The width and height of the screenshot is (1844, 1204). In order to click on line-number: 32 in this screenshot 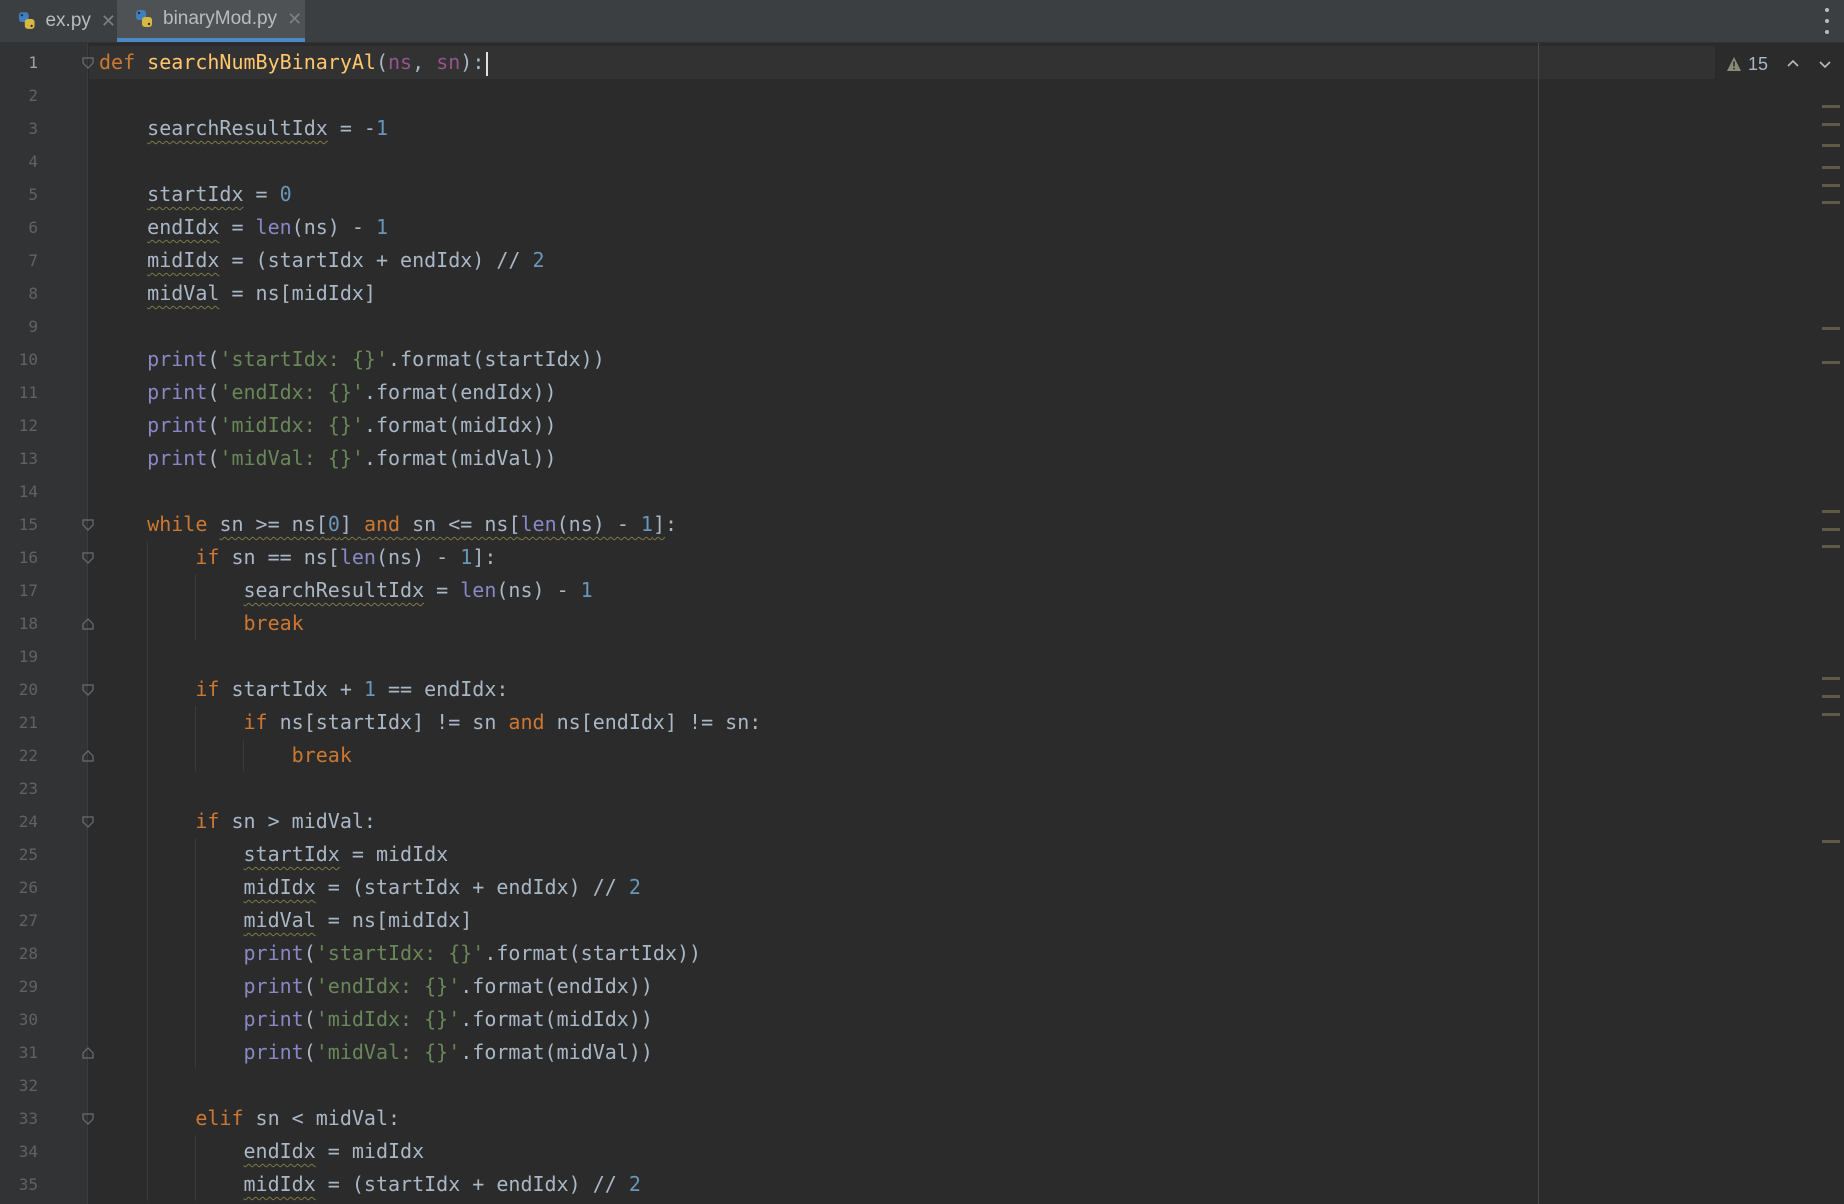, I will do `click(19, 1085)`.